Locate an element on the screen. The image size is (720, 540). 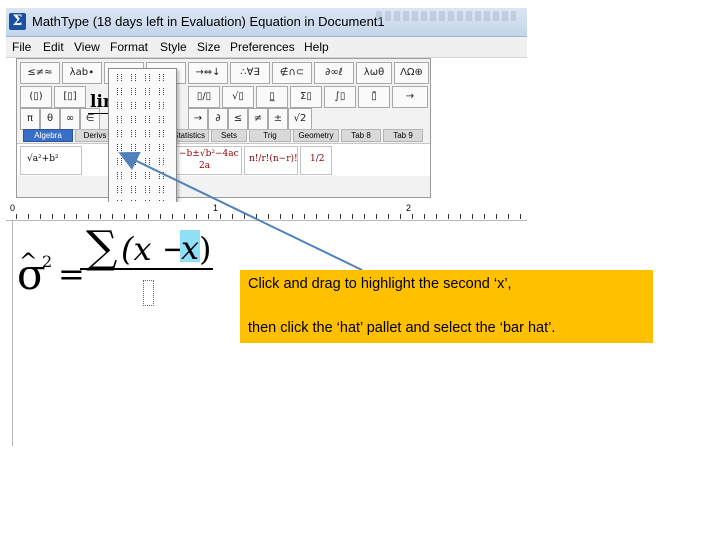
theta-button: θ is located at coordinates (50, 119).